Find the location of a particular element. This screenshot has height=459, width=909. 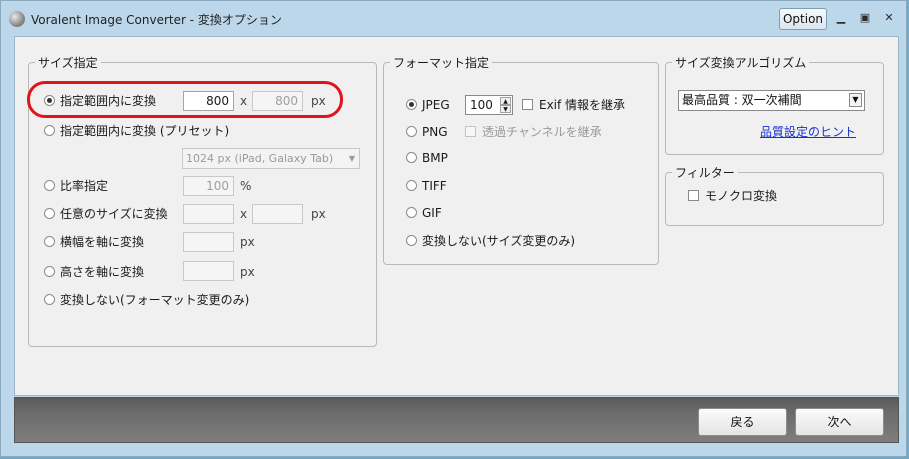

algorithm-select: 最高品質 : 双一次補間 ▼ is located at coordinates (771, 100).